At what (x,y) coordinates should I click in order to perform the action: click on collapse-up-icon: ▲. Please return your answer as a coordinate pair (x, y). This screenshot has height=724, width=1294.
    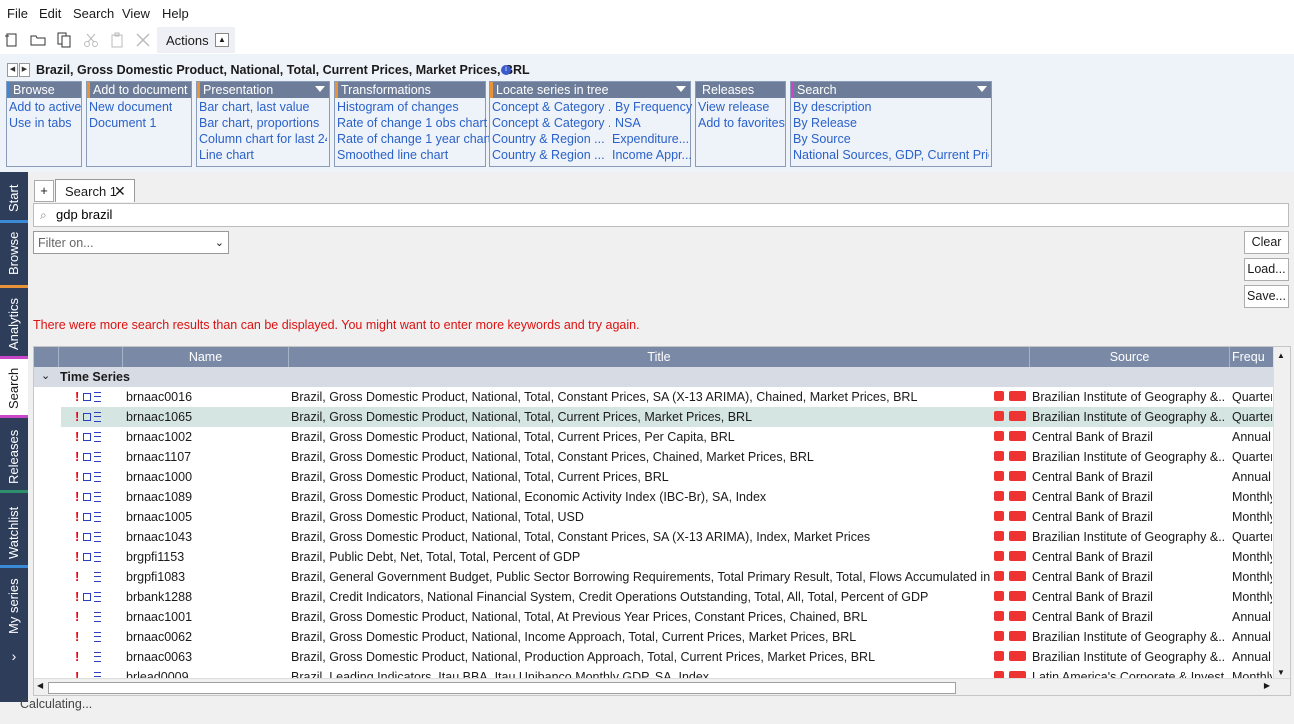
    Looking at the image, I should click on (222, 40).